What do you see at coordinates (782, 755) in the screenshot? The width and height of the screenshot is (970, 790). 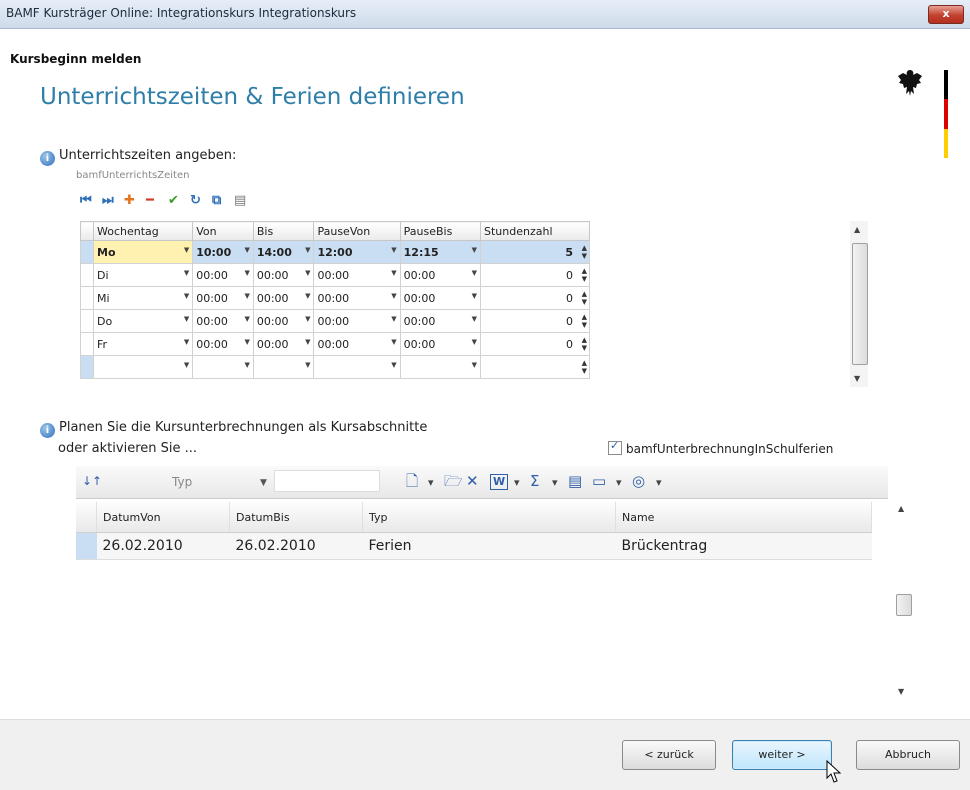 I see `next-button: weiter >` at bounding box center [782, 755].